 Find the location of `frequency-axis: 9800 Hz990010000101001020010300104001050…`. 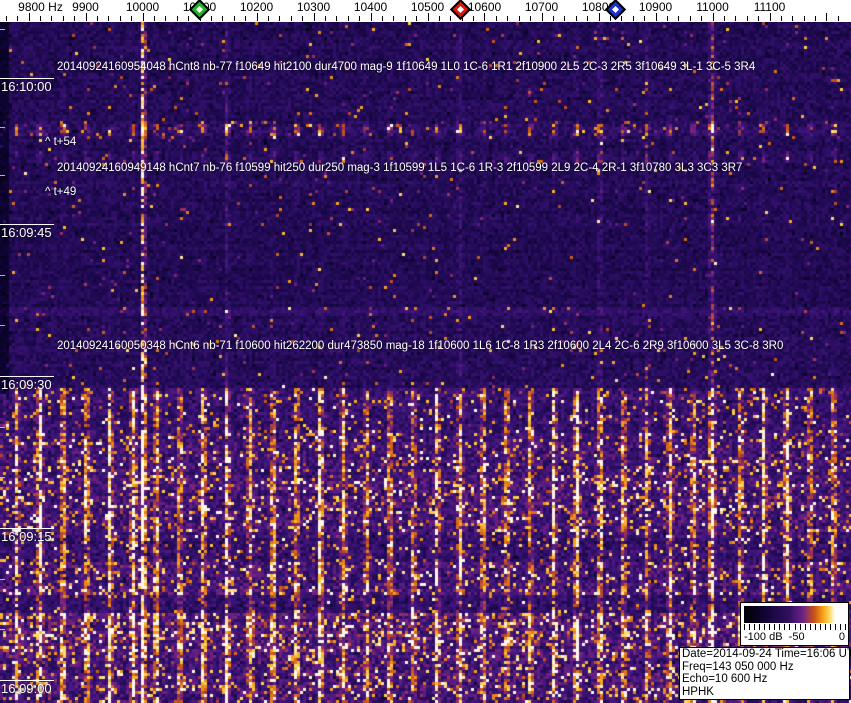

frequency-axis: 9800 Hz990010000101001020010300104001050… is located at coordinates (425, 11).